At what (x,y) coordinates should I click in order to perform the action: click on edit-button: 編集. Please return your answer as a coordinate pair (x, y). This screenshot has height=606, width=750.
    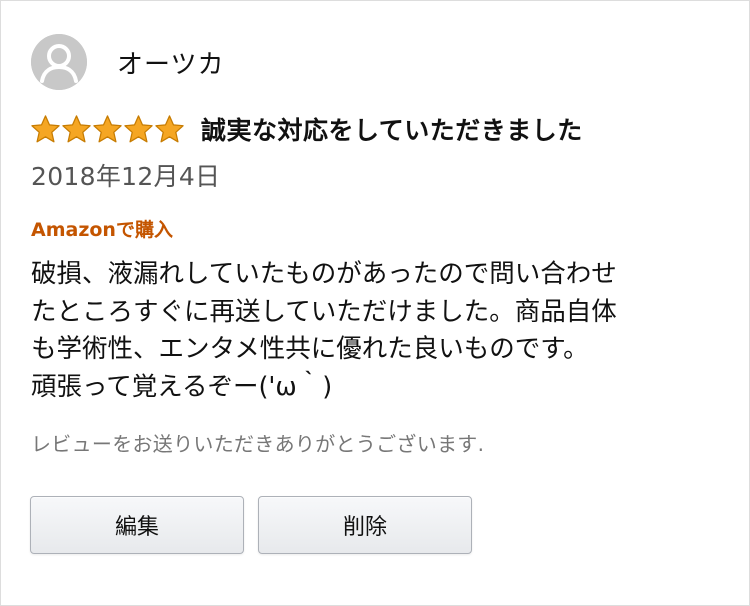
    Looking at the image, I should click on (137, 525).